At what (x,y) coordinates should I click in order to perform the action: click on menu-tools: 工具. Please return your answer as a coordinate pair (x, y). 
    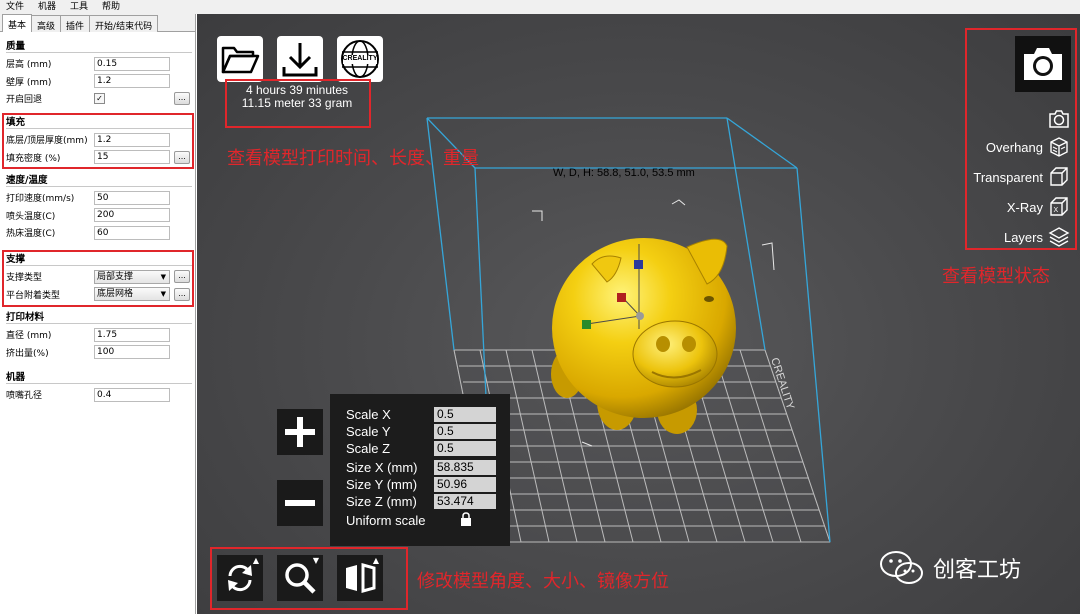
    Looking at the image, I should click on (80, 7).